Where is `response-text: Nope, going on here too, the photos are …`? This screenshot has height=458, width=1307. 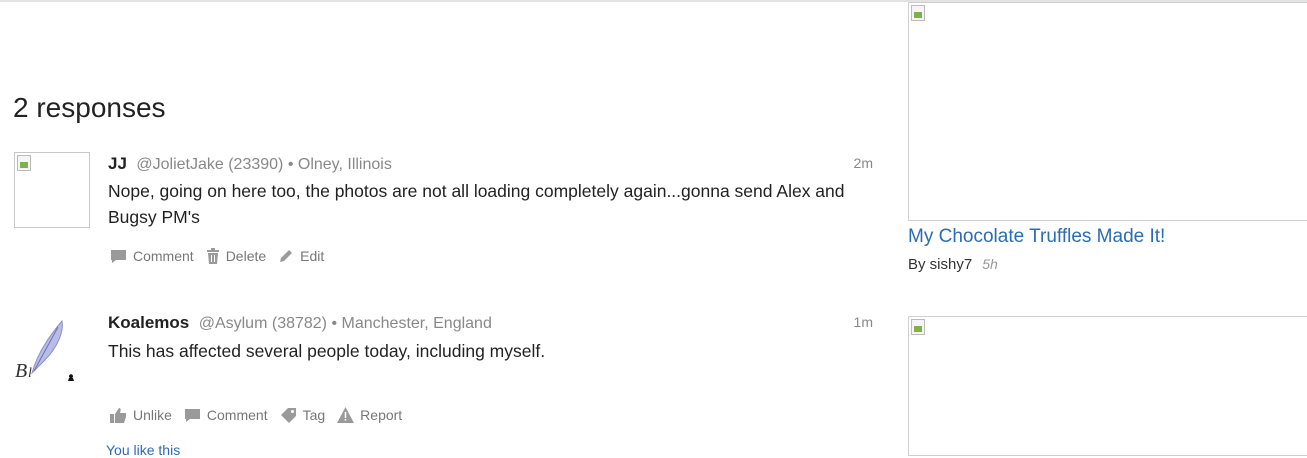
response-text: Nope, going on here too, the photos are … is located at coordinates (476, 204).